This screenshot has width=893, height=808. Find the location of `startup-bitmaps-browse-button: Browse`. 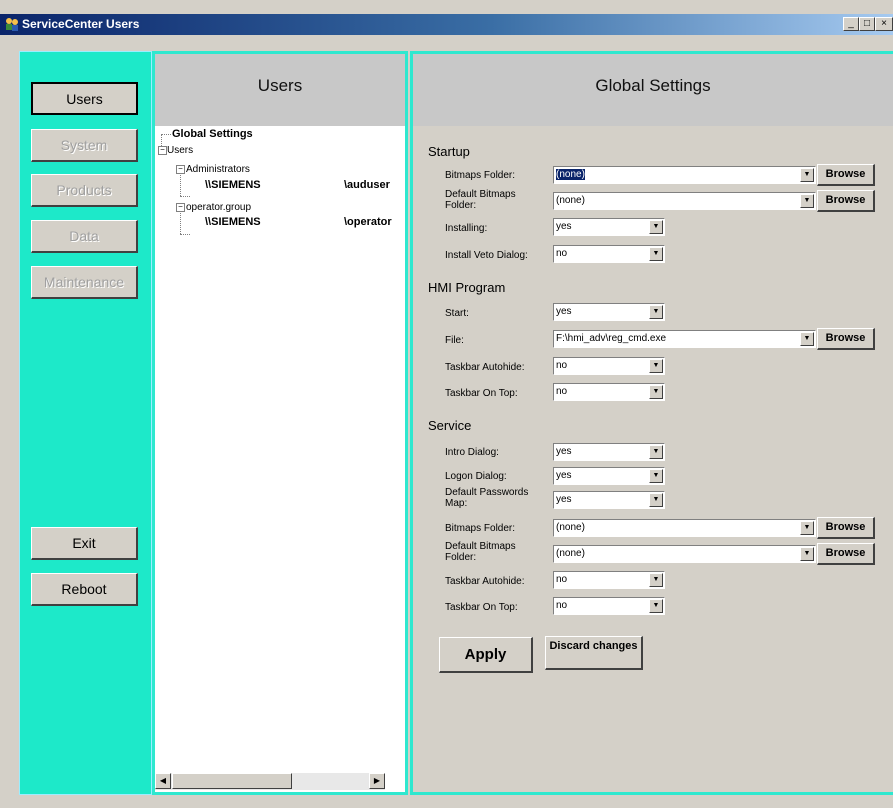

startup-bitmaps-browse-button: Browse is located at coordinates (846, 175).